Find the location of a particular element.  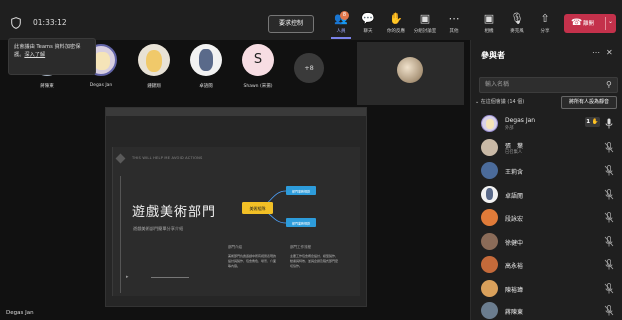

avatar: S is located at coordinates (258, 60).